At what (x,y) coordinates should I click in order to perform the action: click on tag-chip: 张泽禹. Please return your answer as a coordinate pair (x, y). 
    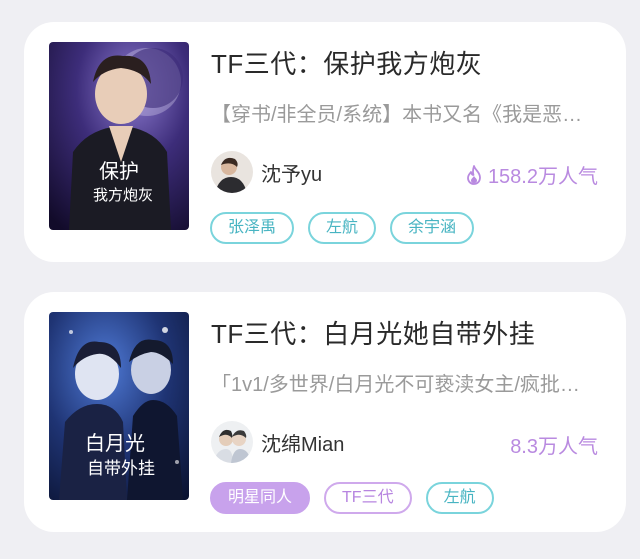
    Looking at the image, I should click on (252, 228).